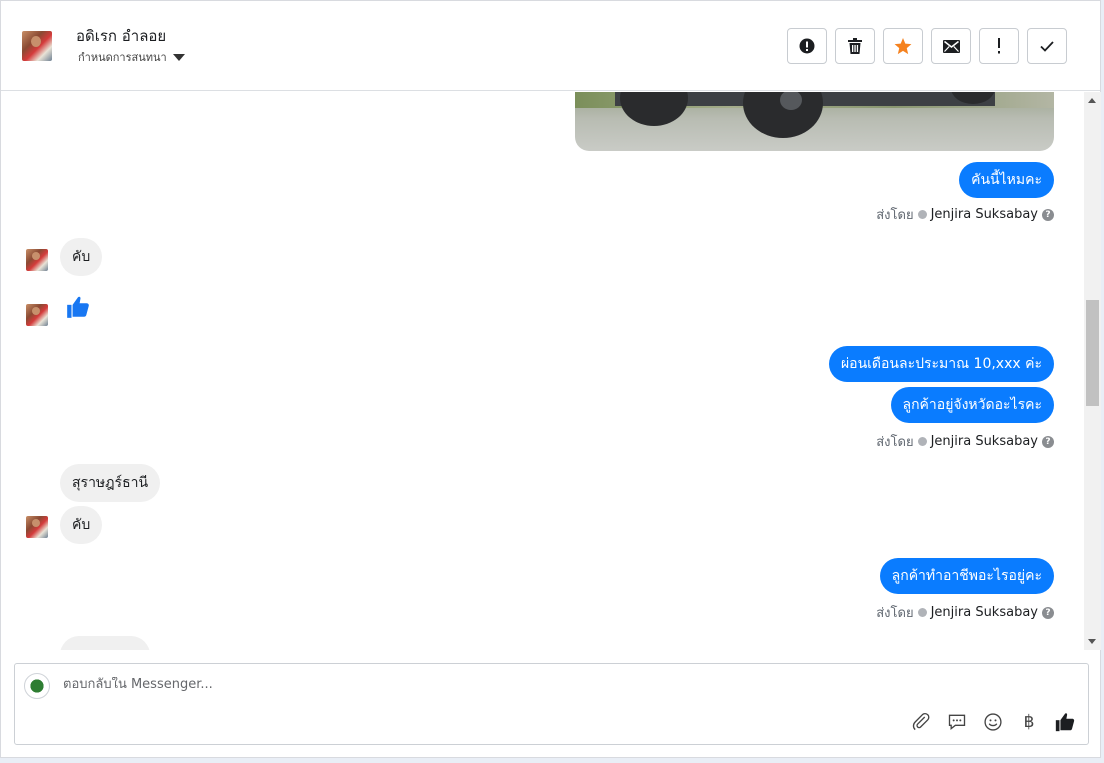  I want to click on follow-up-button, so click(999, 46).